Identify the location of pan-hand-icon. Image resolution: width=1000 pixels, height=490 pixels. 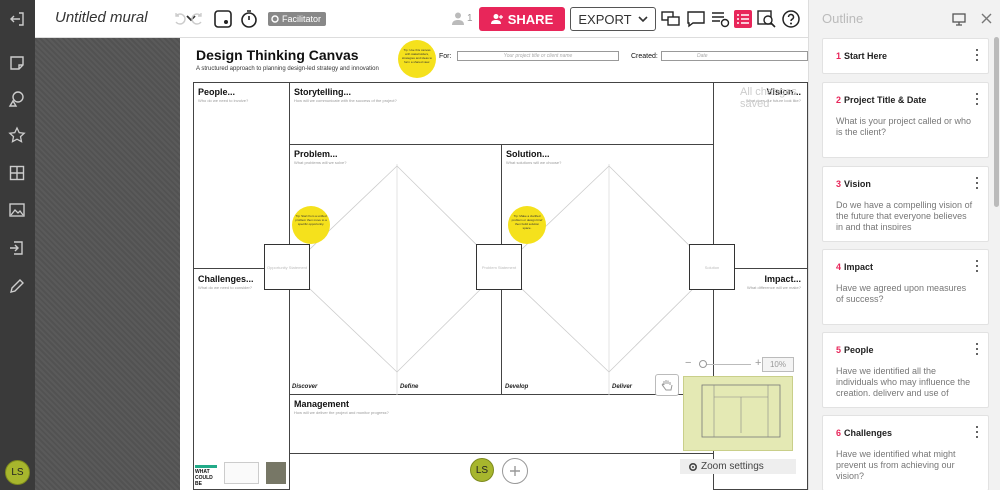
(667, 385).